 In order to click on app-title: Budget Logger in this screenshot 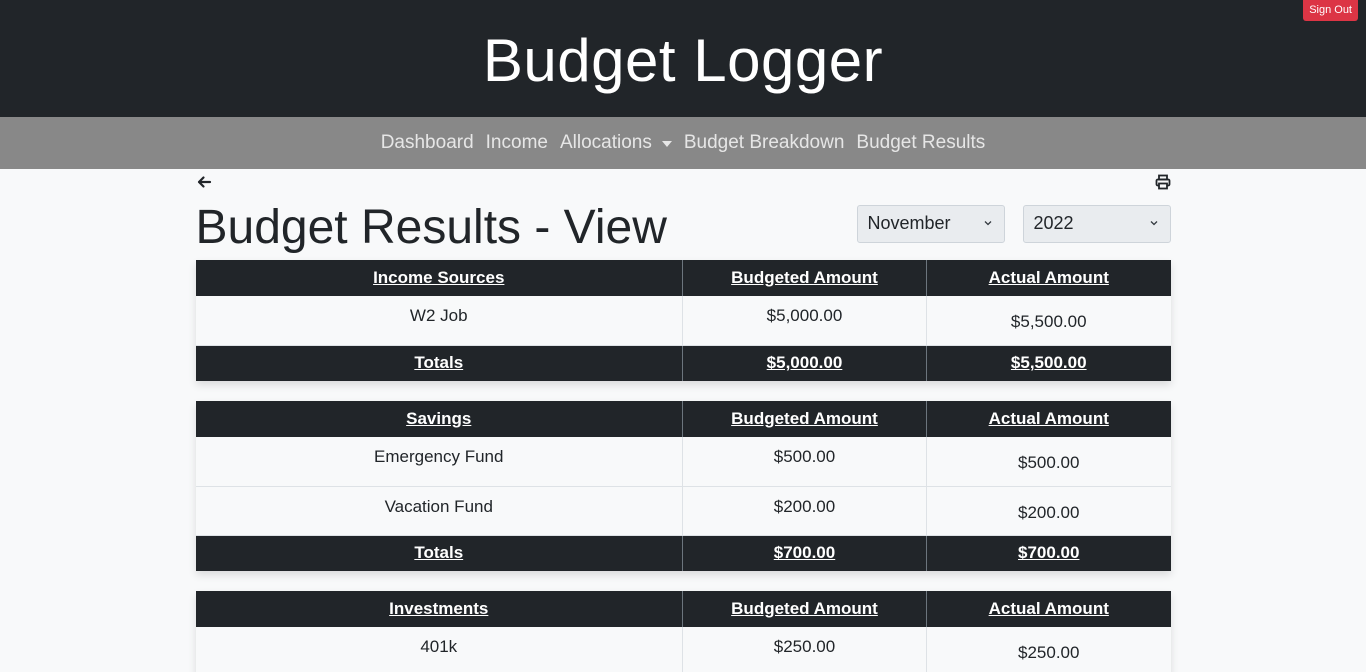, I will do `click(683, 60)`.